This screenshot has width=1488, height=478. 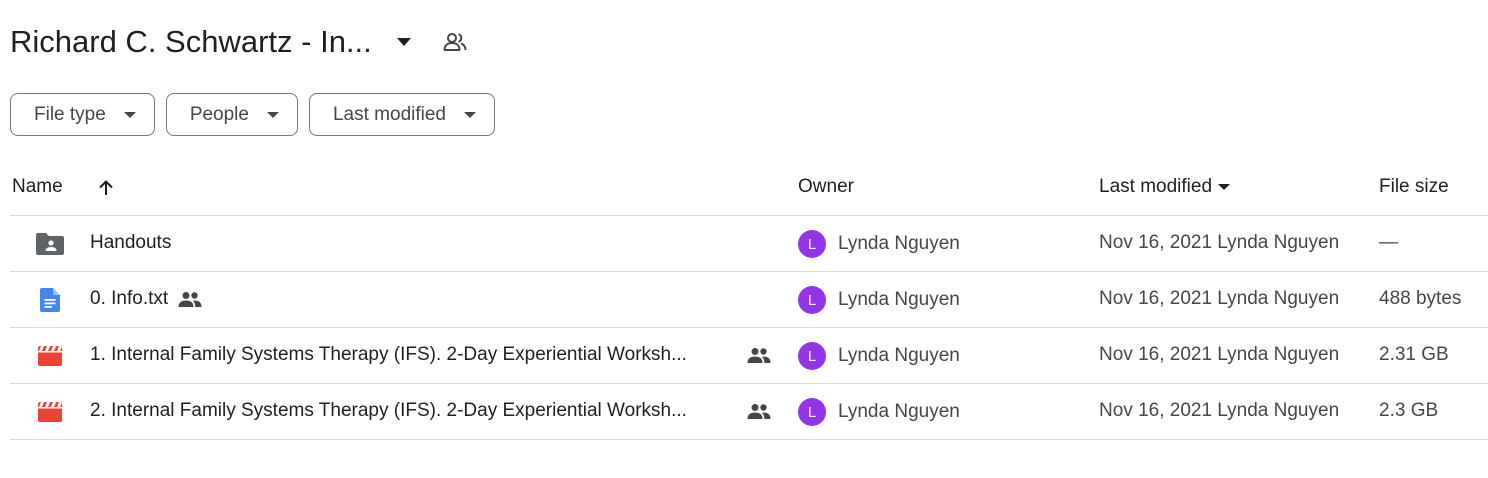 What do you see at coordinates (1388, 242) in the screenshot?
I see `file-size-cell: —` at bounding box center [1388, 242].